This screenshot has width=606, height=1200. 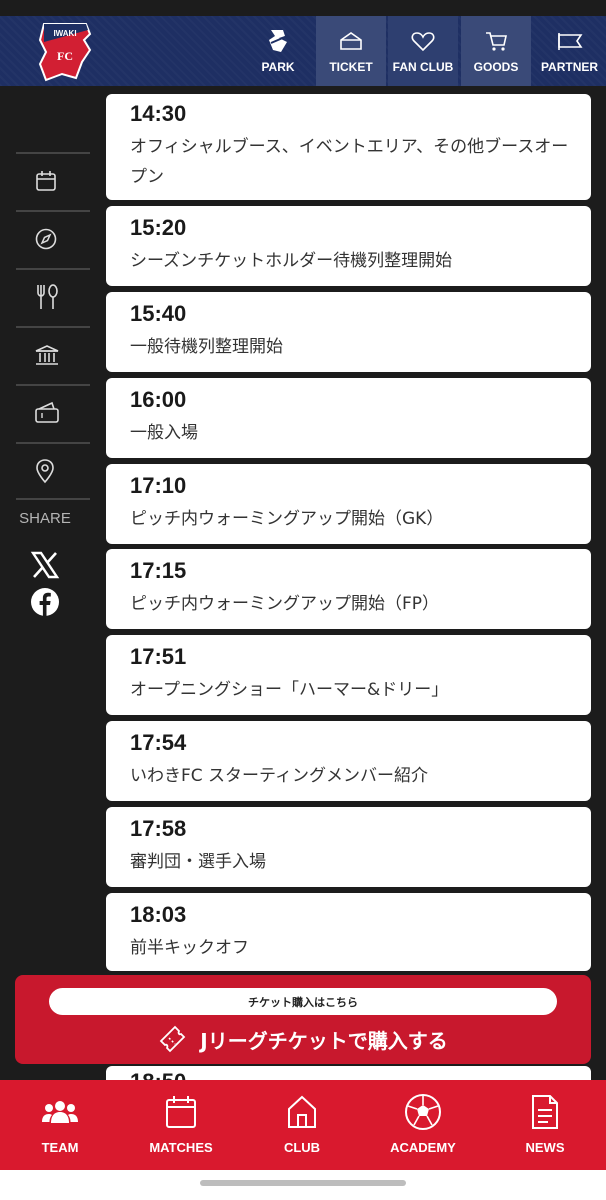 I want to click on team-icon, so click(x=60, y=1112).